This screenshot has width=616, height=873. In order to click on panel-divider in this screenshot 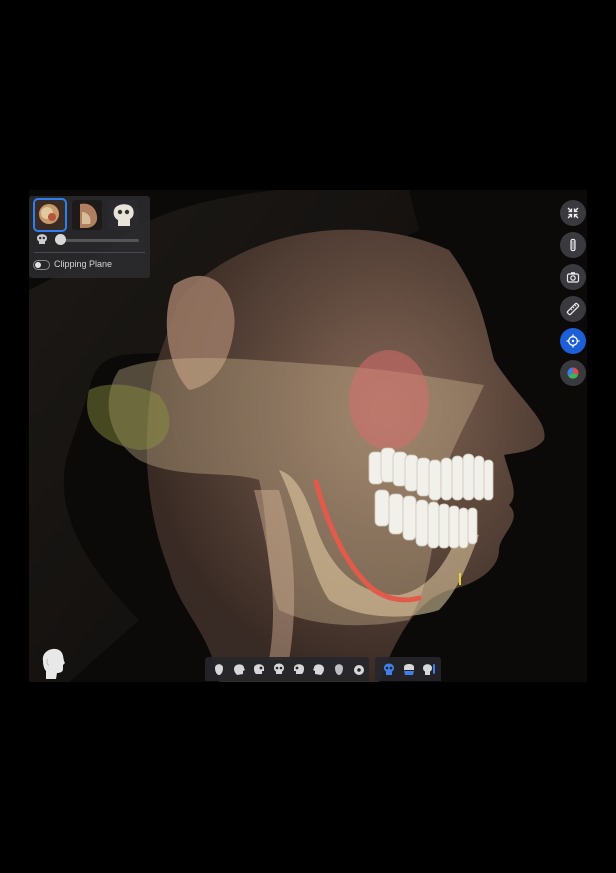, I will do `click(89, 252)`.